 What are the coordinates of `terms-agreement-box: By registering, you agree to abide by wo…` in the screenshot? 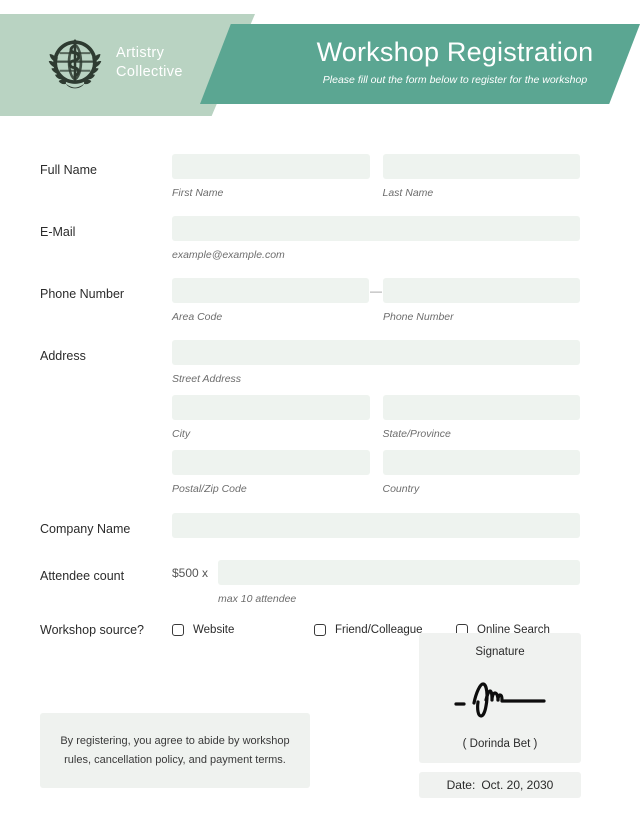 It's located at (175, 750).